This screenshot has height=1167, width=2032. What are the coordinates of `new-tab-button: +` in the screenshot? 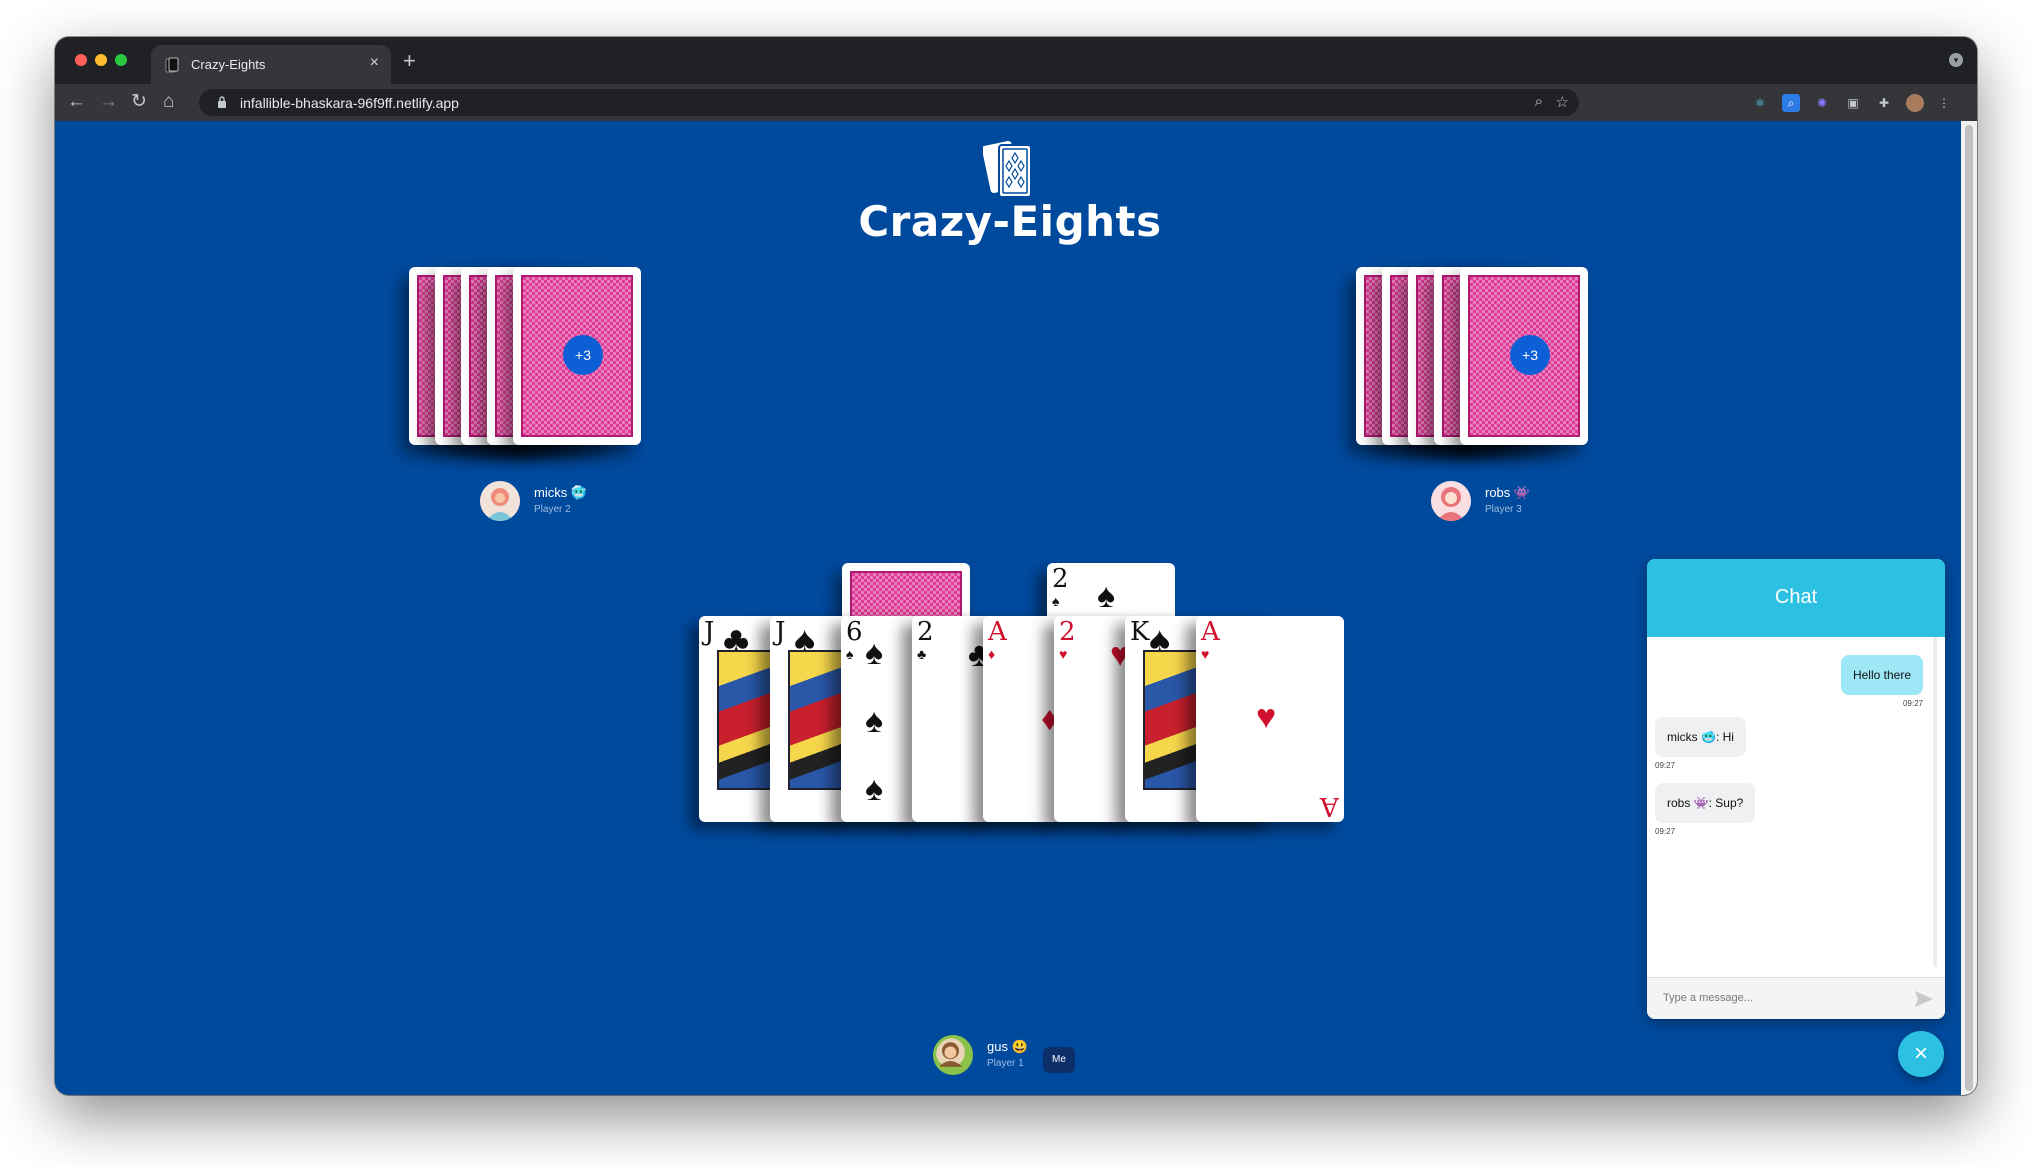 It's located at (409, 61).